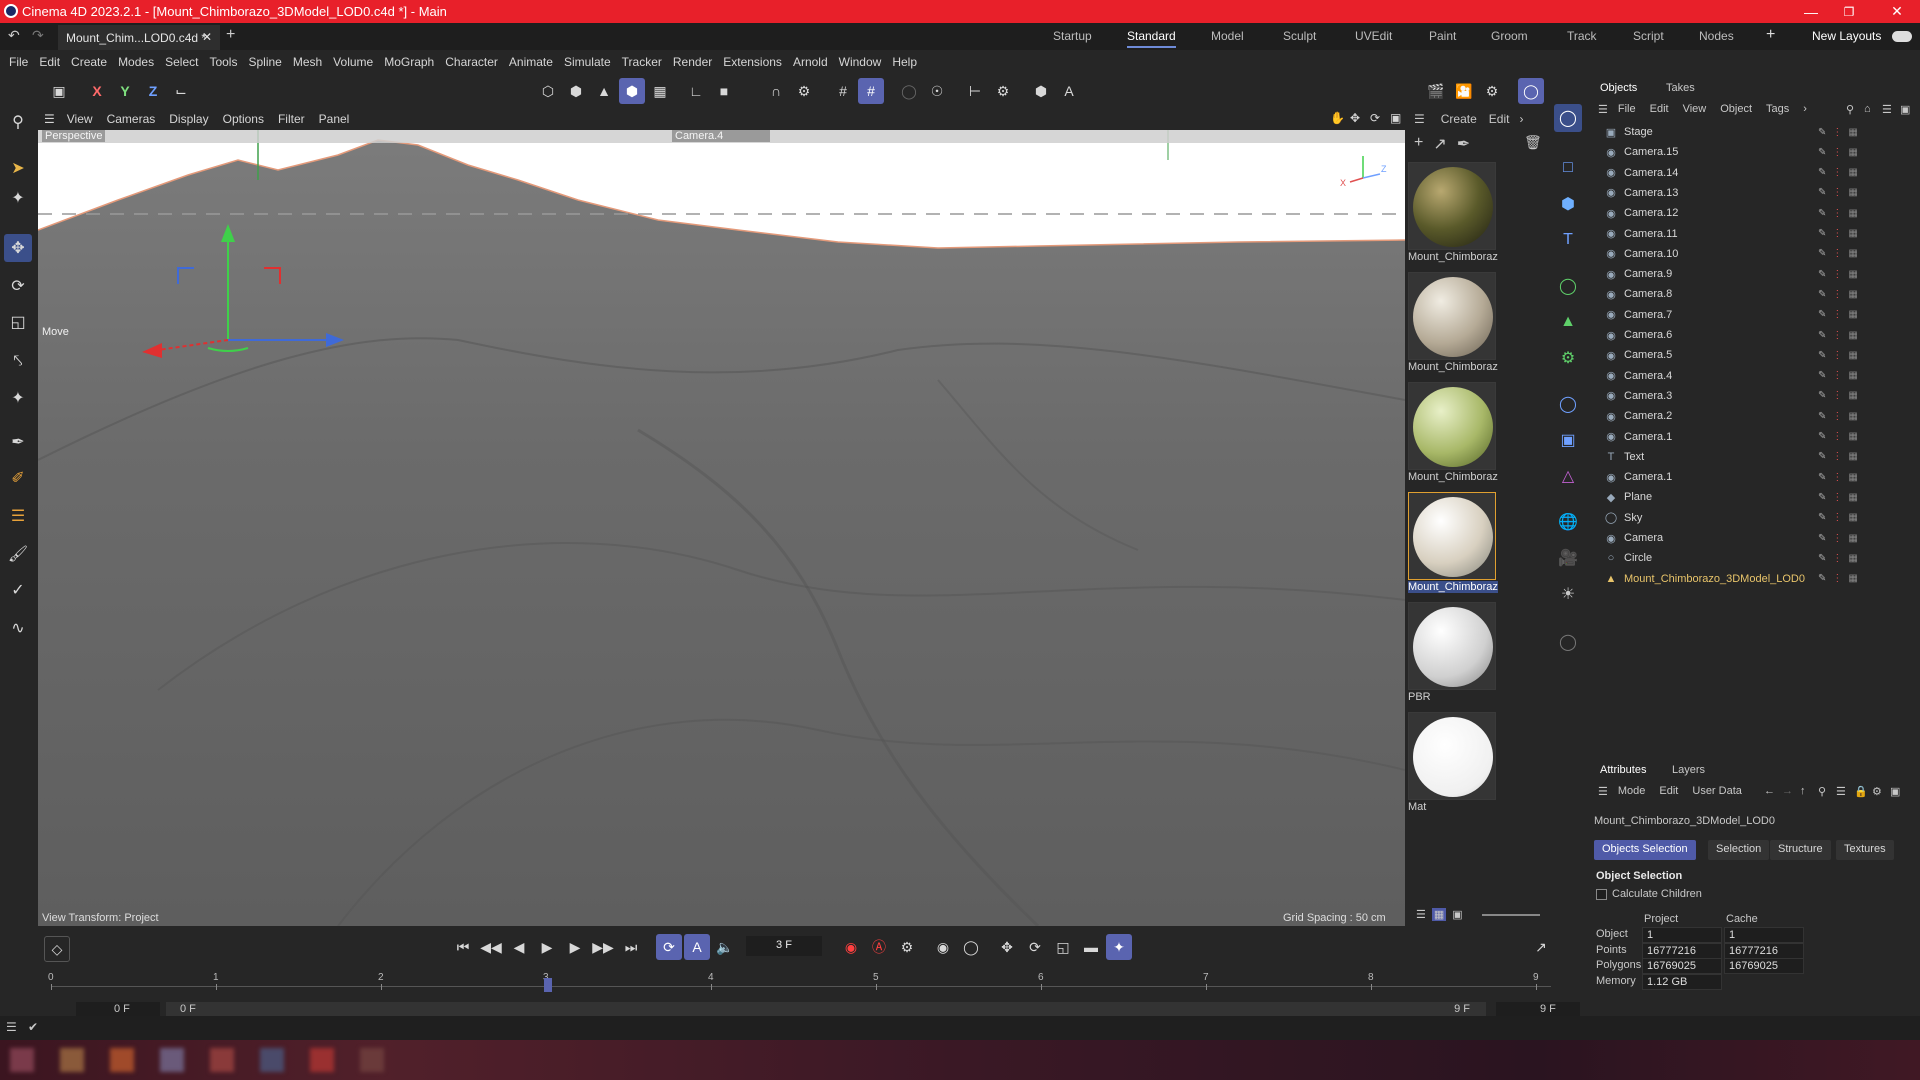 This screenshot has height=1080, width=1920. Describe the element at coordinates (587, 62) in the screenshot. I see `menu-simulate: Simulate` at that location.